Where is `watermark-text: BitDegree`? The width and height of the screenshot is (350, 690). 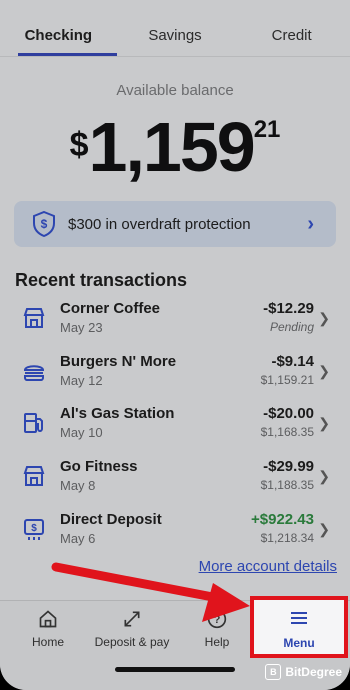 watermark-text: BitDegree is located at coordinates (313, 672).